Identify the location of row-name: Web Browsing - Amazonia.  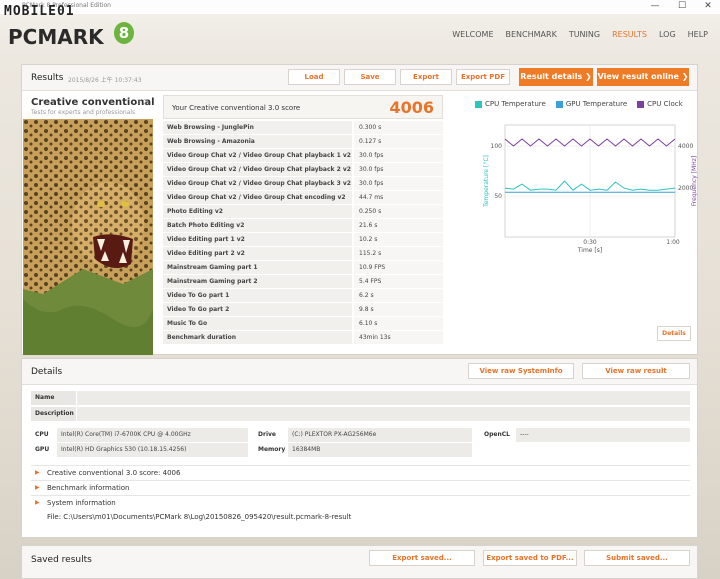
(257, 141).